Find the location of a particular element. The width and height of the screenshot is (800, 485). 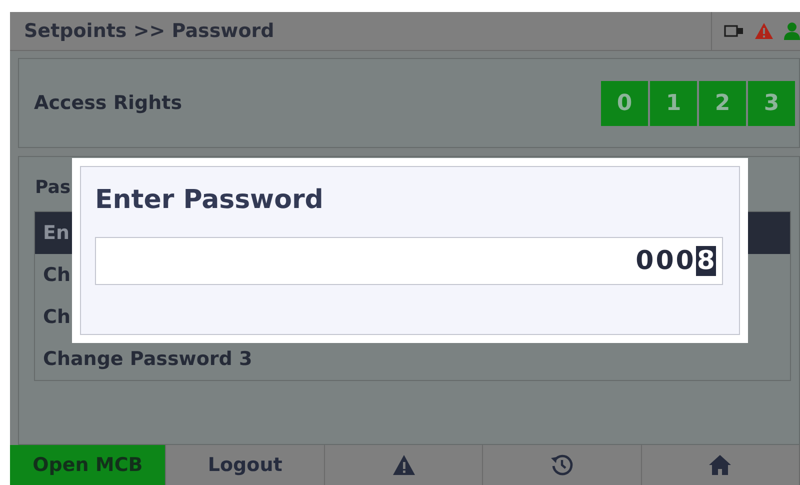

dialog-title: Enter Password is located at coordinates (209, 200).